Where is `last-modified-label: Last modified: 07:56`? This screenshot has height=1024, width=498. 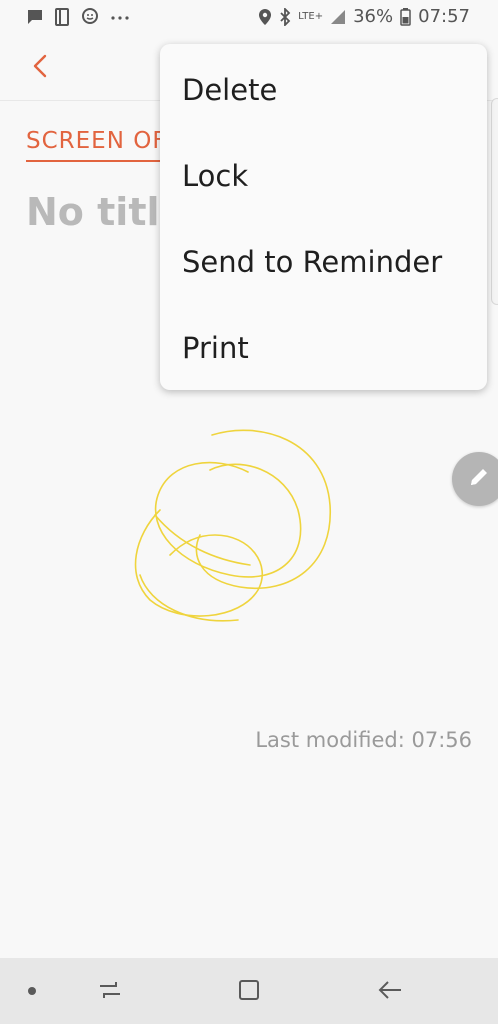 last-modified-label: Last modified: 07:56 is located at coordinates (363, 740).